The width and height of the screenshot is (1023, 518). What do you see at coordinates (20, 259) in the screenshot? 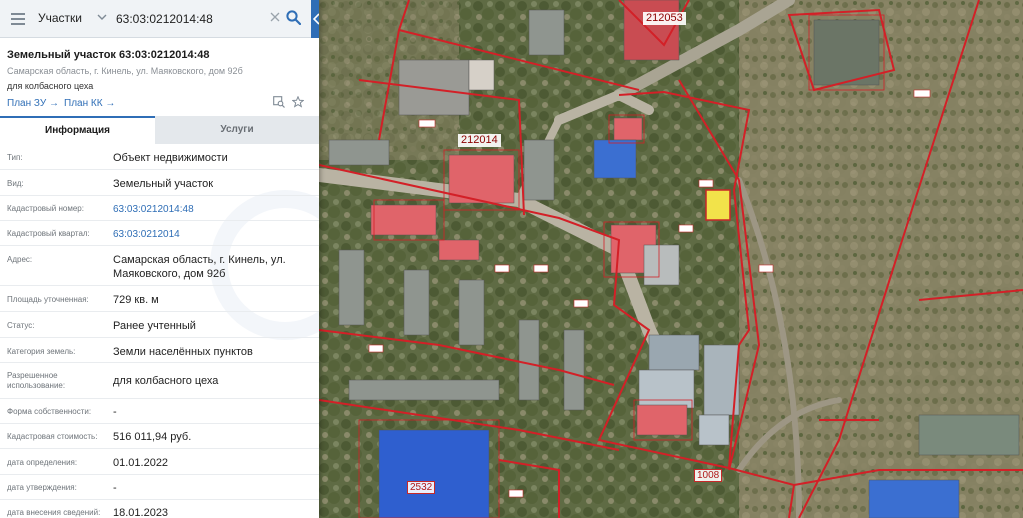
I see `property-label: Адрес:` at bounding box center [20, 259].